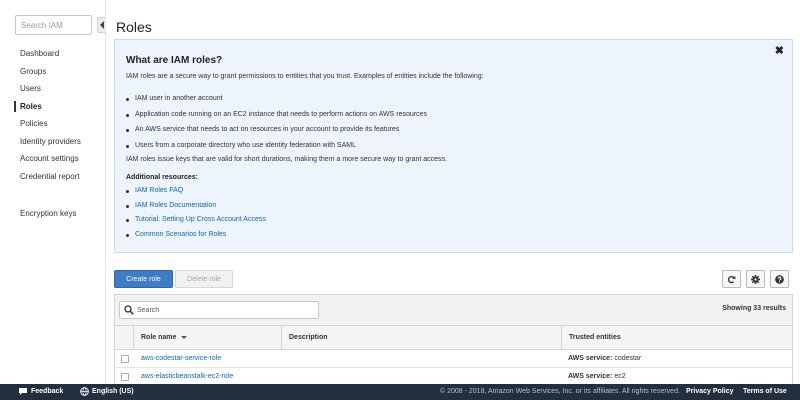  I want to click on feedback-link: Feedback, so click(40, 392).